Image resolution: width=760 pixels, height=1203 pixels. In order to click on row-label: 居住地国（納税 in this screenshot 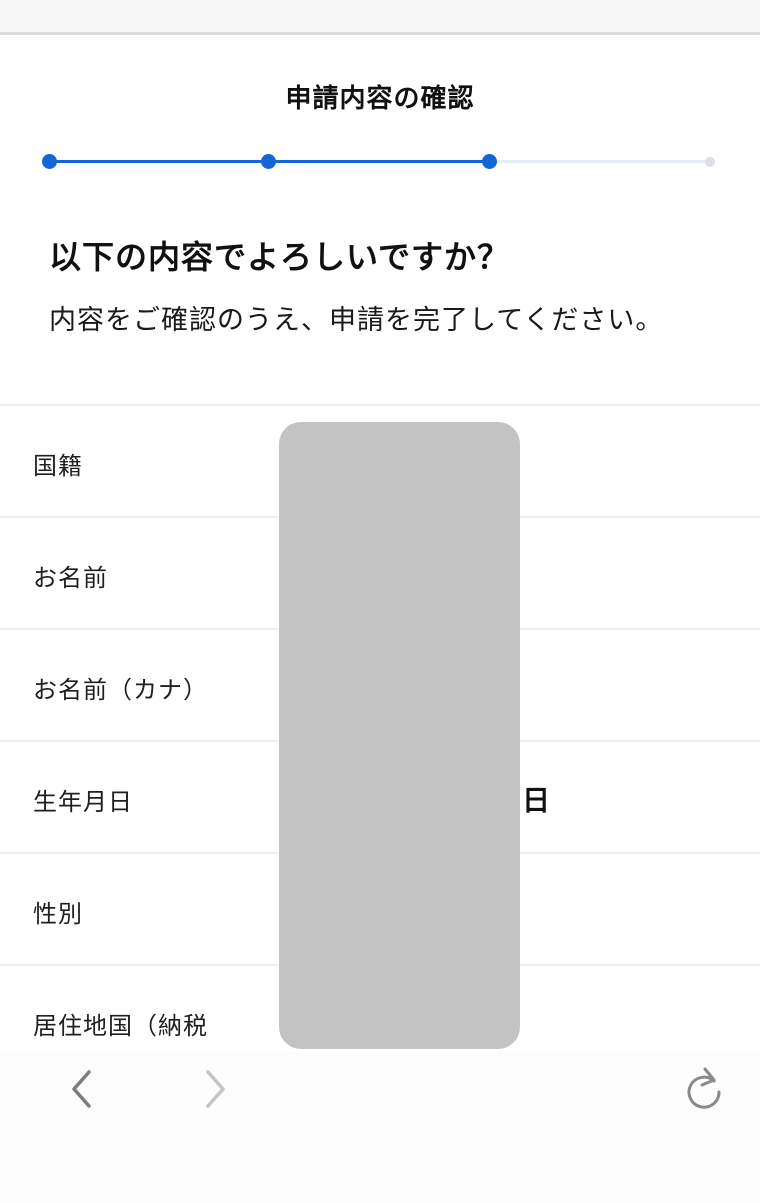, I will do `click(120, 1026)`.